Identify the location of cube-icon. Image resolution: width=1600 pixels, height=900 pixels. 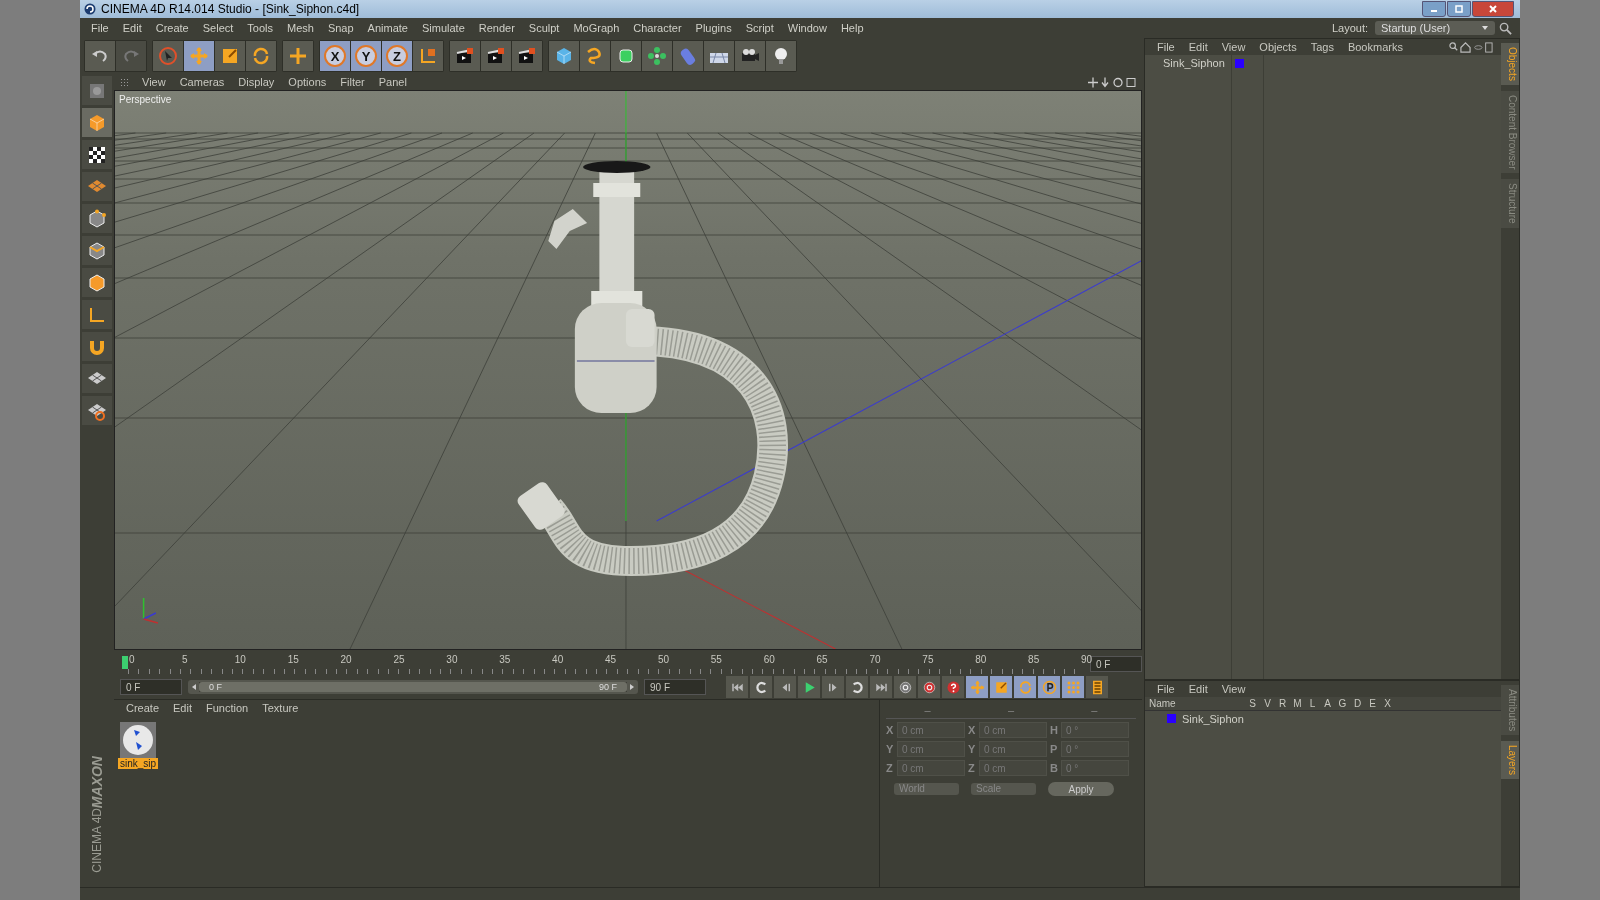
(564, 56).